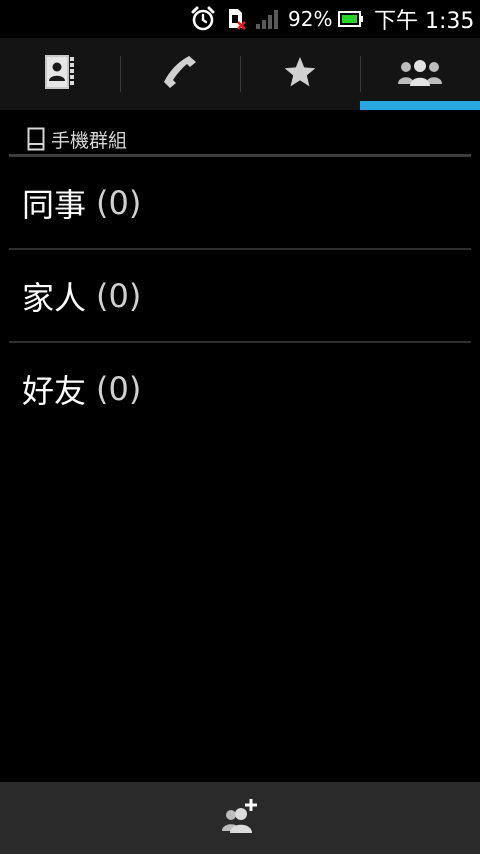 The height and width of the screenshot is (854, 480). I want to click on group-name: 好友, so click(54, 390).